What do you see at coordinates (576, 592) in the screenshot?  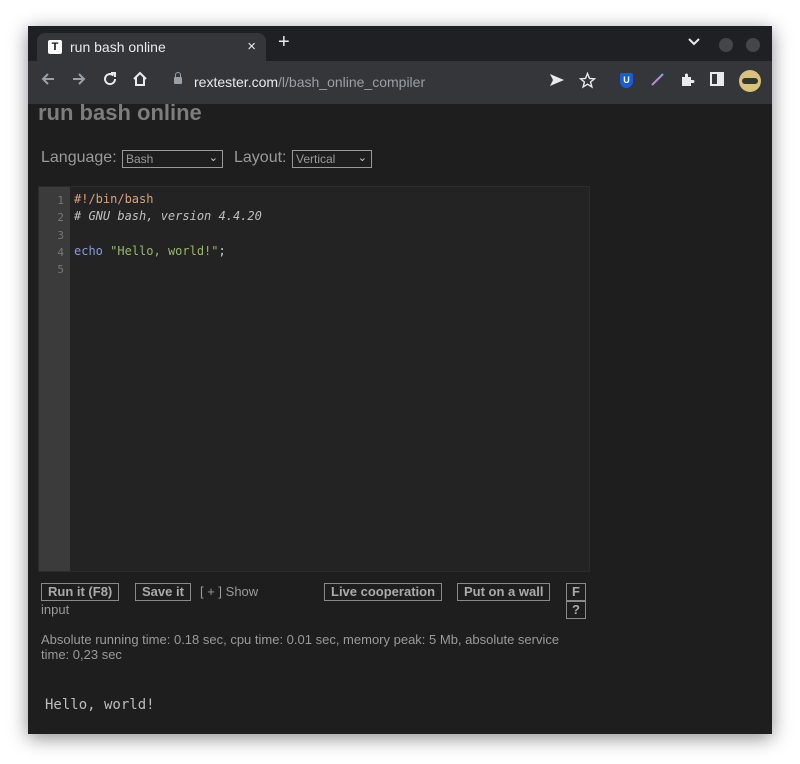 I see `fullscreen-button: F` at bounding box center [576, 592].